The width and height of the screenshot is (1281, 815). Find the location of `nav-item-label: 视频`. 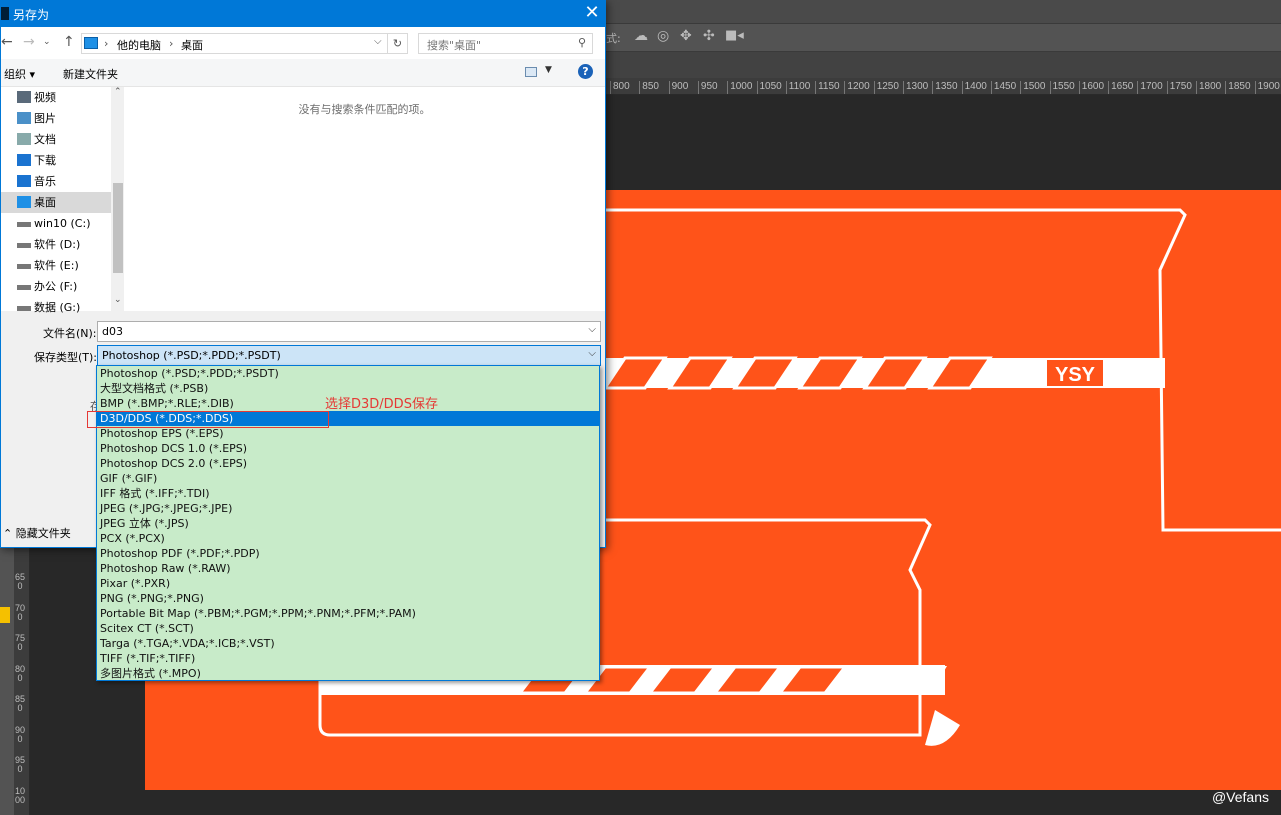

nav-item-label: 视频 is located at coordinates (45, 97).